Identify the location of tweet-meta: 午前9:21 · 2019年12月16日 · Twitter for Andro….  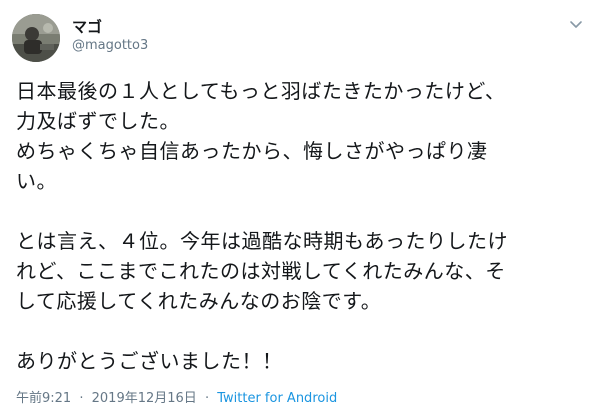
(176, 399).